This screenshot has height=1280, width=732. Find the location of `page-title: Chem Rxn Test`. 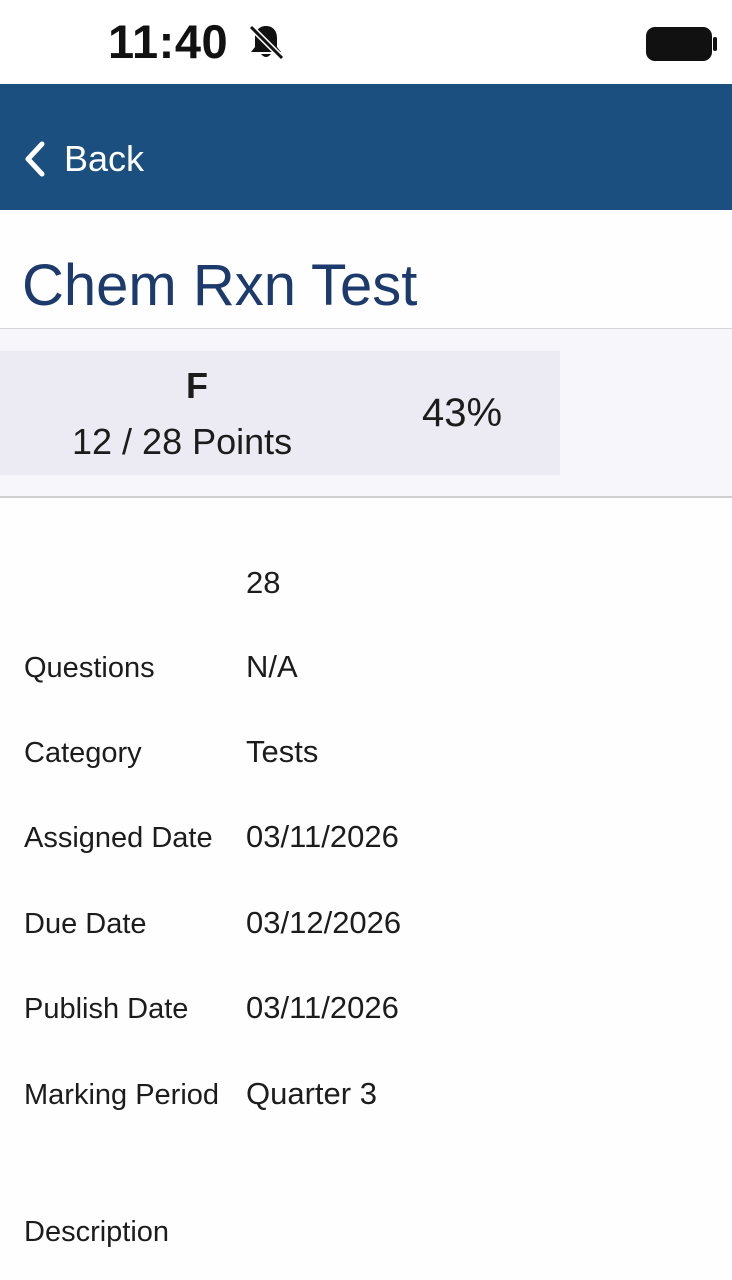

page-title: Chem Rxn Test is located at coordinates (220, 285).